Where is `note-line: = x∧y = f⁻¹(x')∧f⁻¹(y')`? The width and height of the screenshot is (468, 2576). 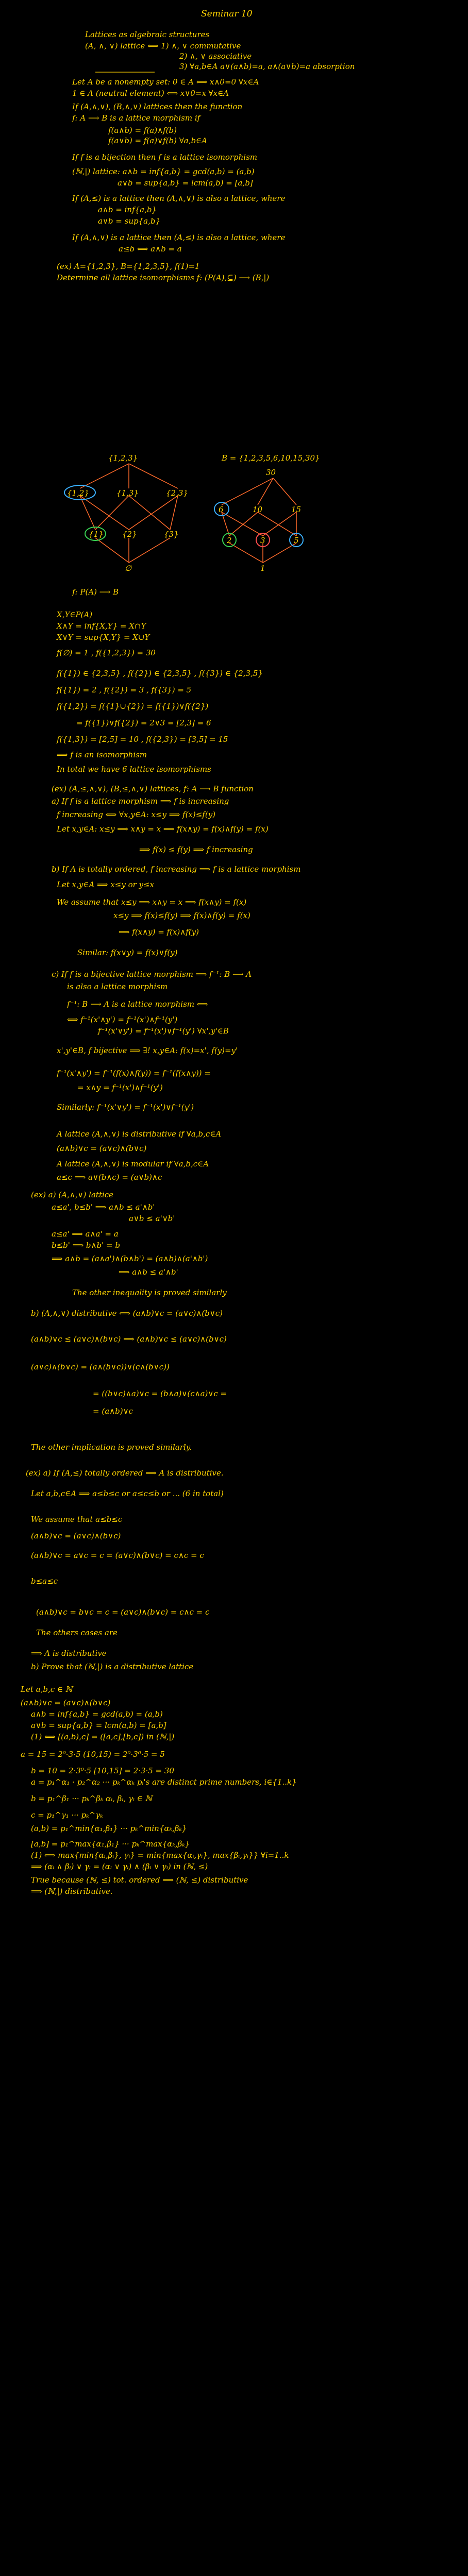 note-line: = x∧y = f⁻¹(x')∧f⁻¹(y') is located at coordinates (120, 1087).